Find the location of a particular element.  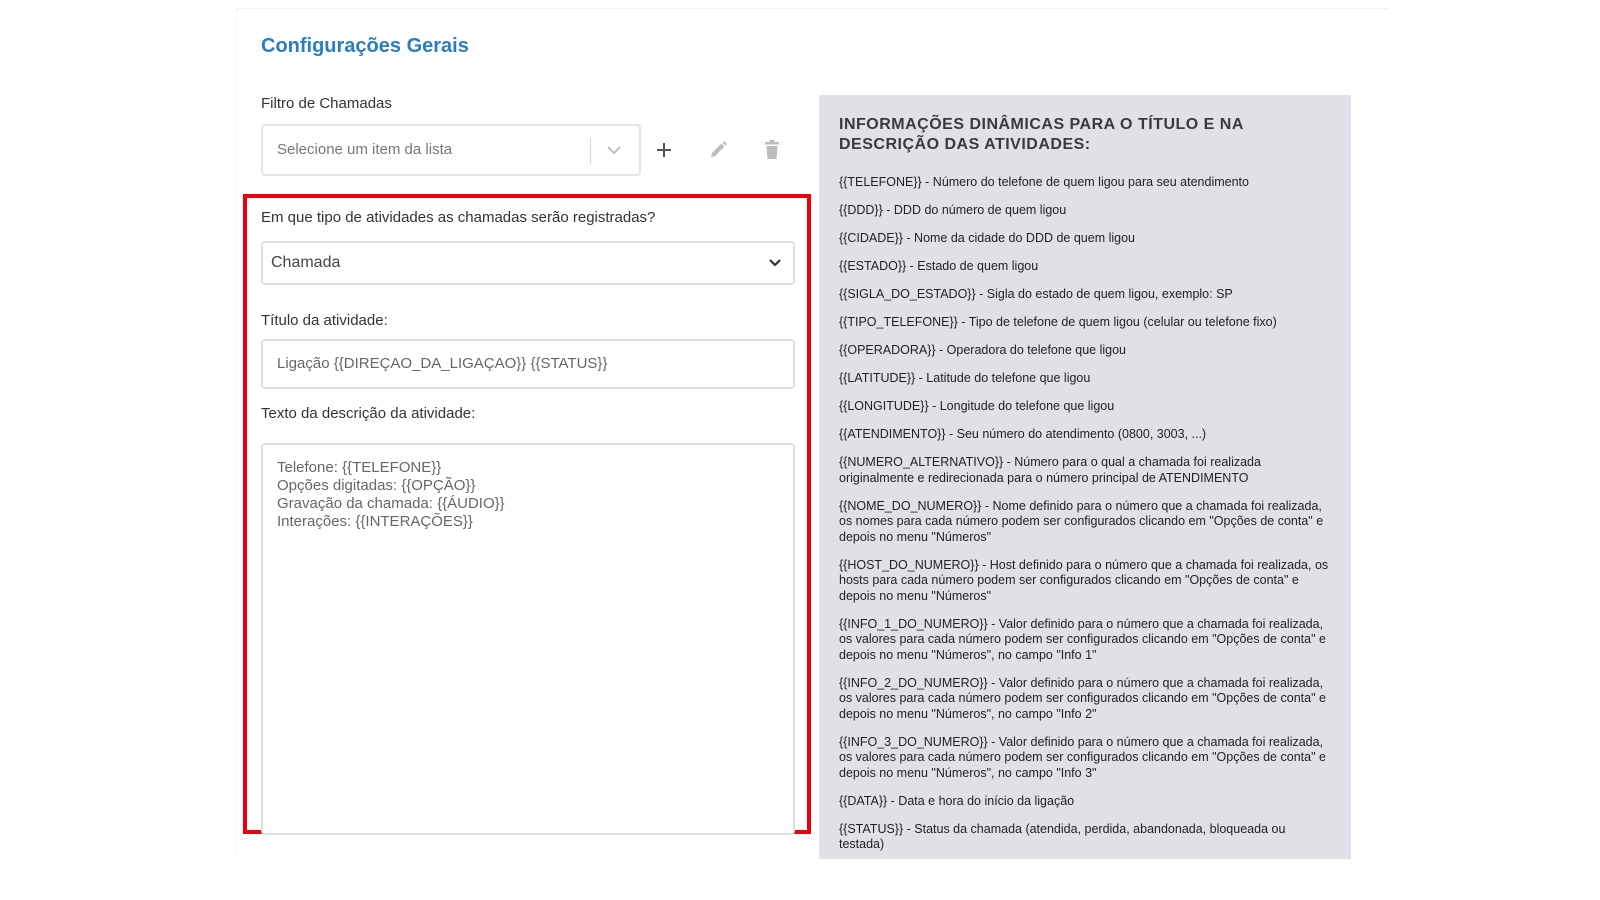

activity-type-select: Chamada is located at coordinates (528, 263).